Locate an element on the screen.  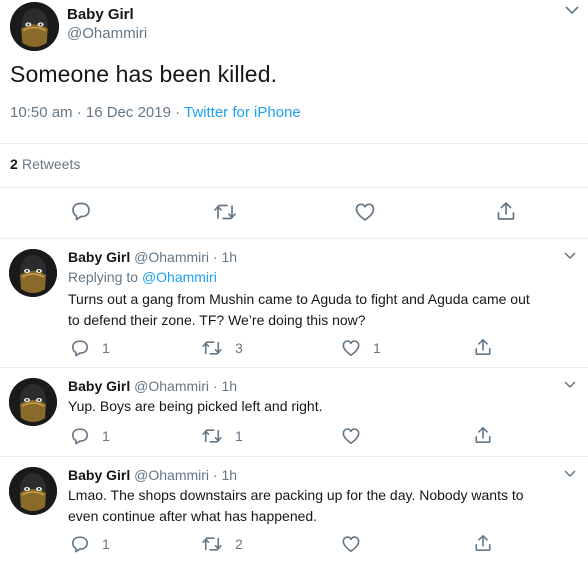
retweet-button is located at coordinates (225, 212).